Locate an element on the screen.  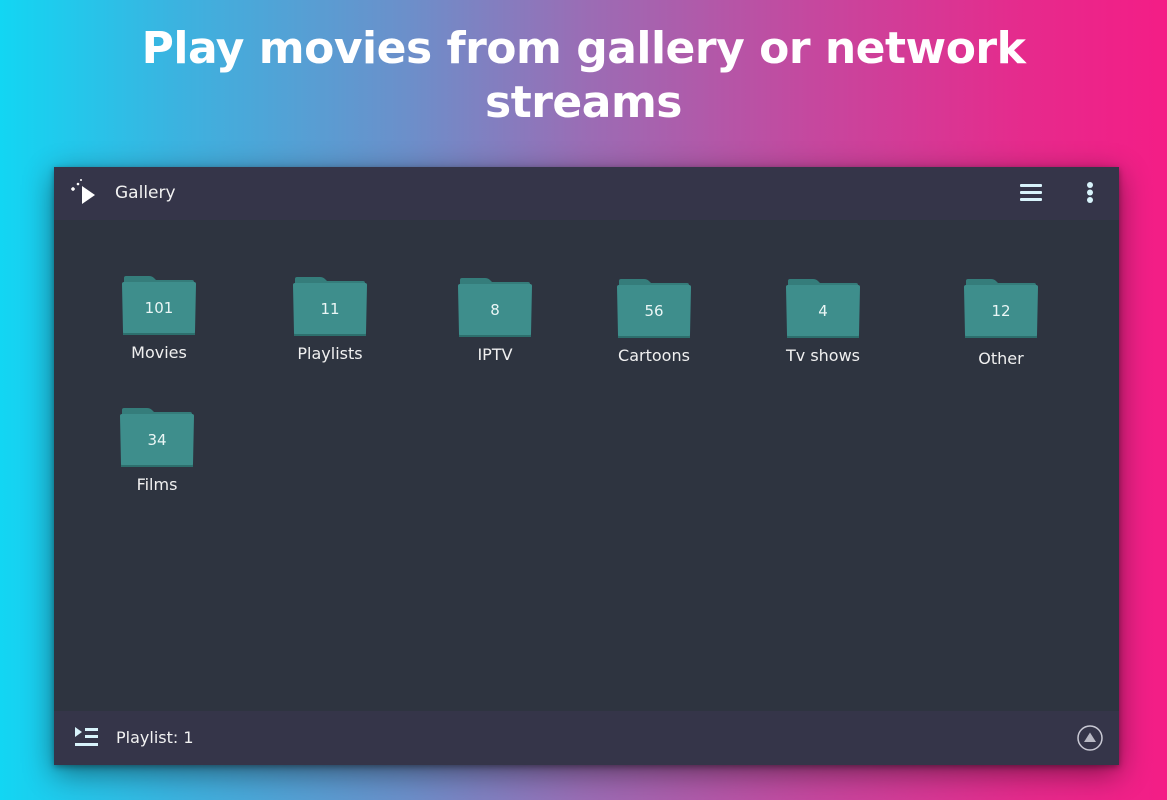
folder-movies: 101 Movies is located at coordinates (159, 325).